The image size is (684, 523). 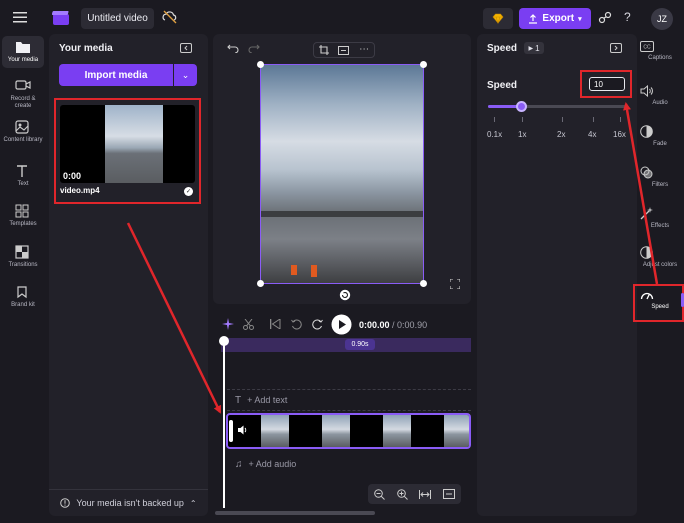 I want to click on rail-item-content-library: Content library, so click(x=23, y=132).